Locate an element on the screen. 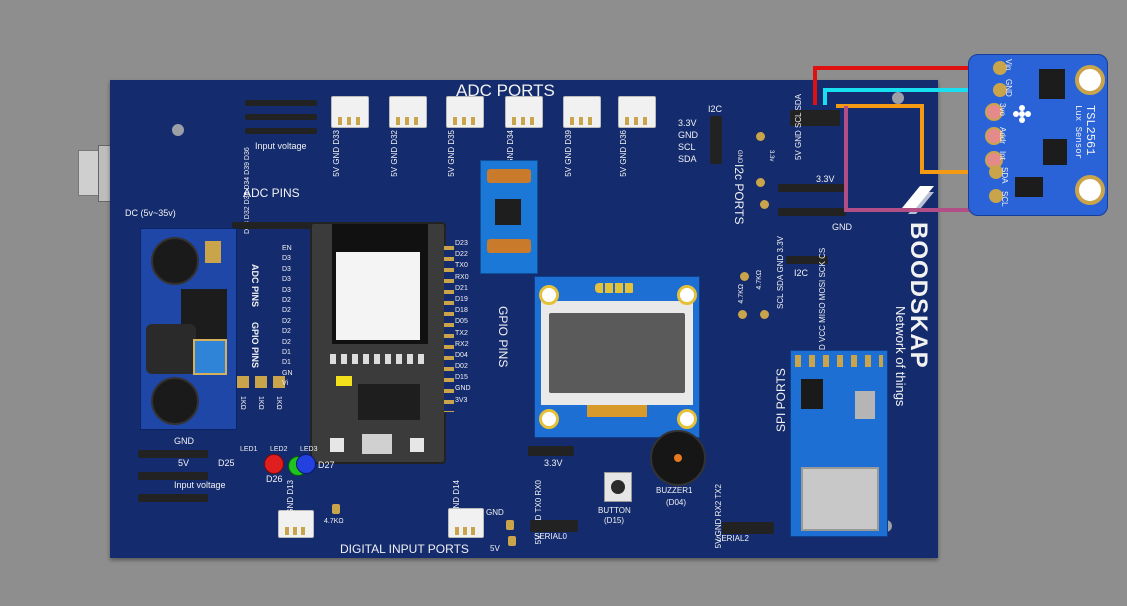 This screenshot has height=606, width=1127. sensor-pin-vin: Vin is located at coordinates (1008, 65).